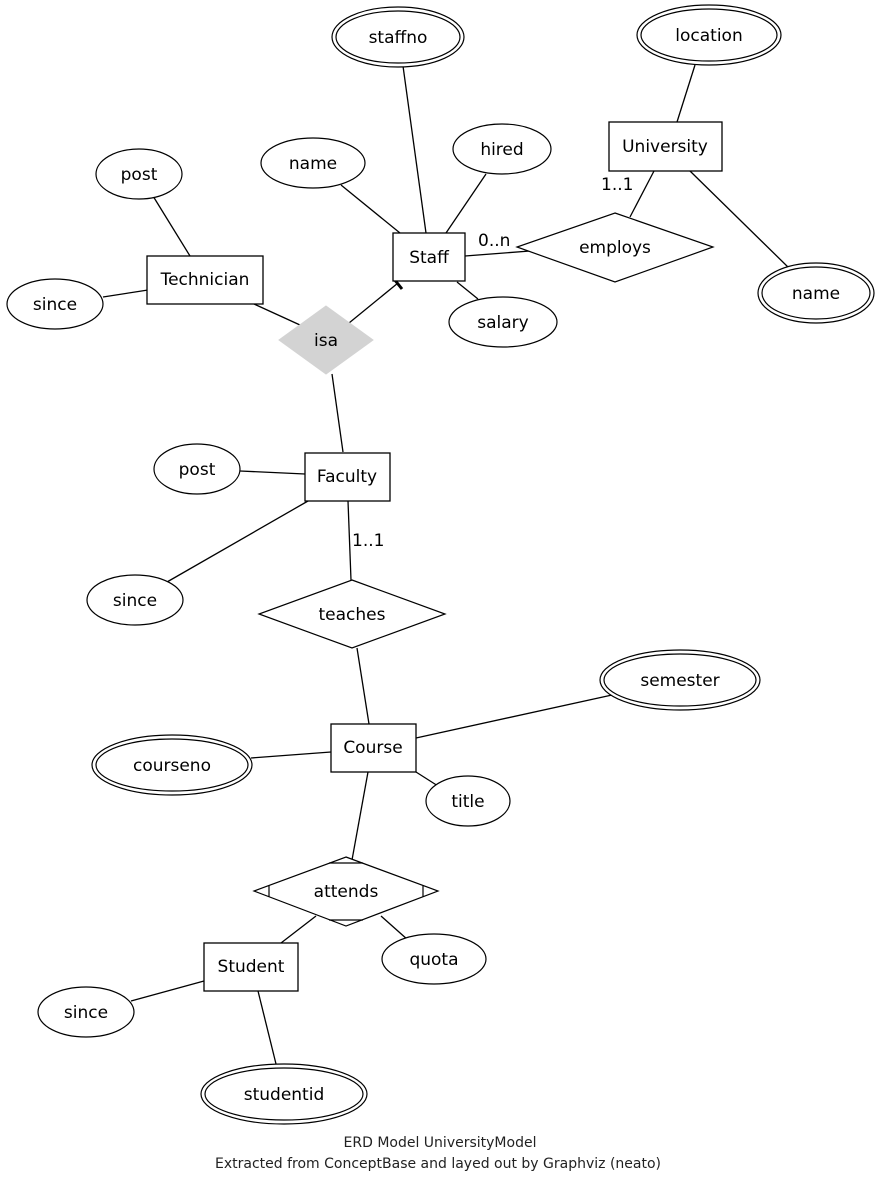 The width and height of the screenshot is (880, 1184). I want to click on attribute-location-label: location, so click(708, 36).